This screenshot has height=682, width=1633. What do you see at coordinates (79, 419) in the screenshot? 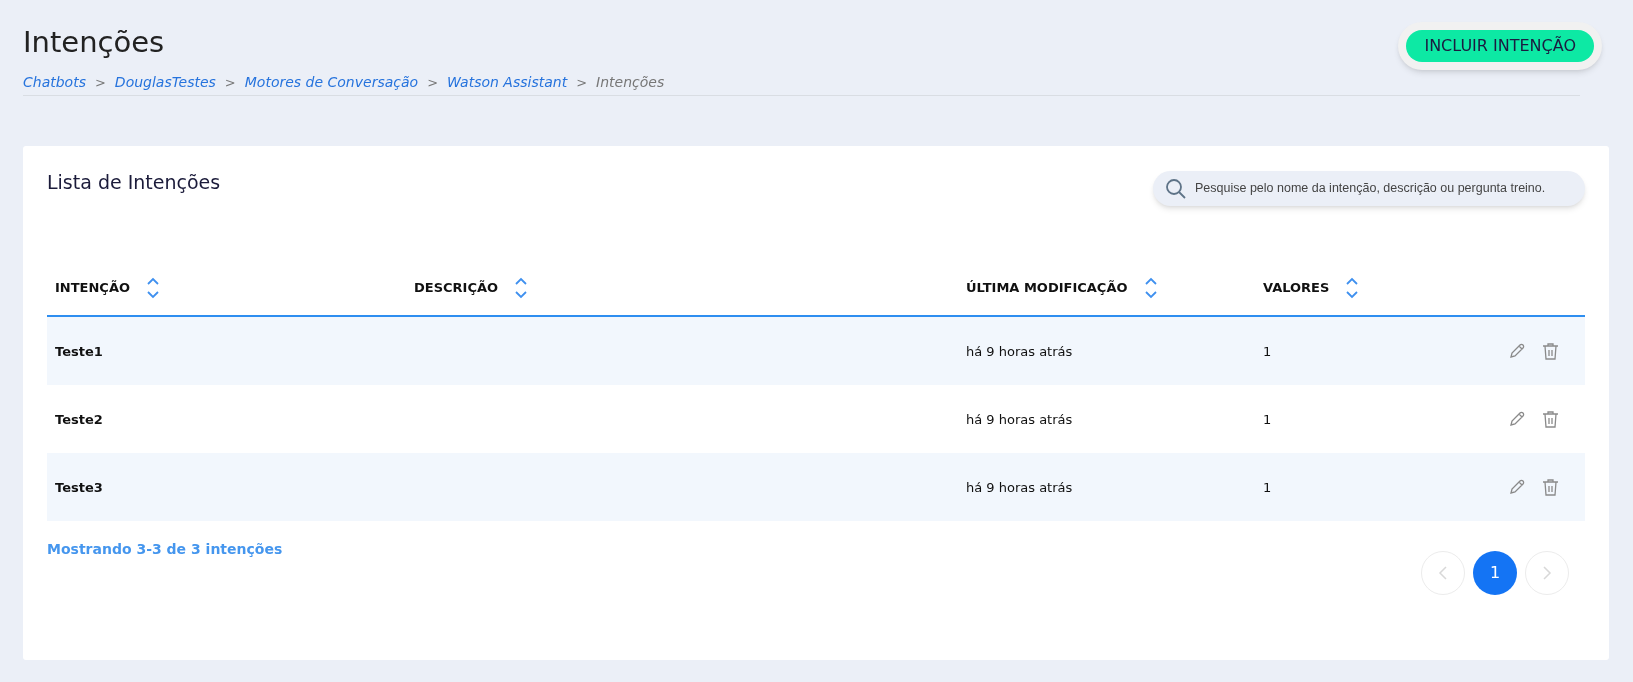
I see `table-cell: Teste2` at bounding box center [79, 419].